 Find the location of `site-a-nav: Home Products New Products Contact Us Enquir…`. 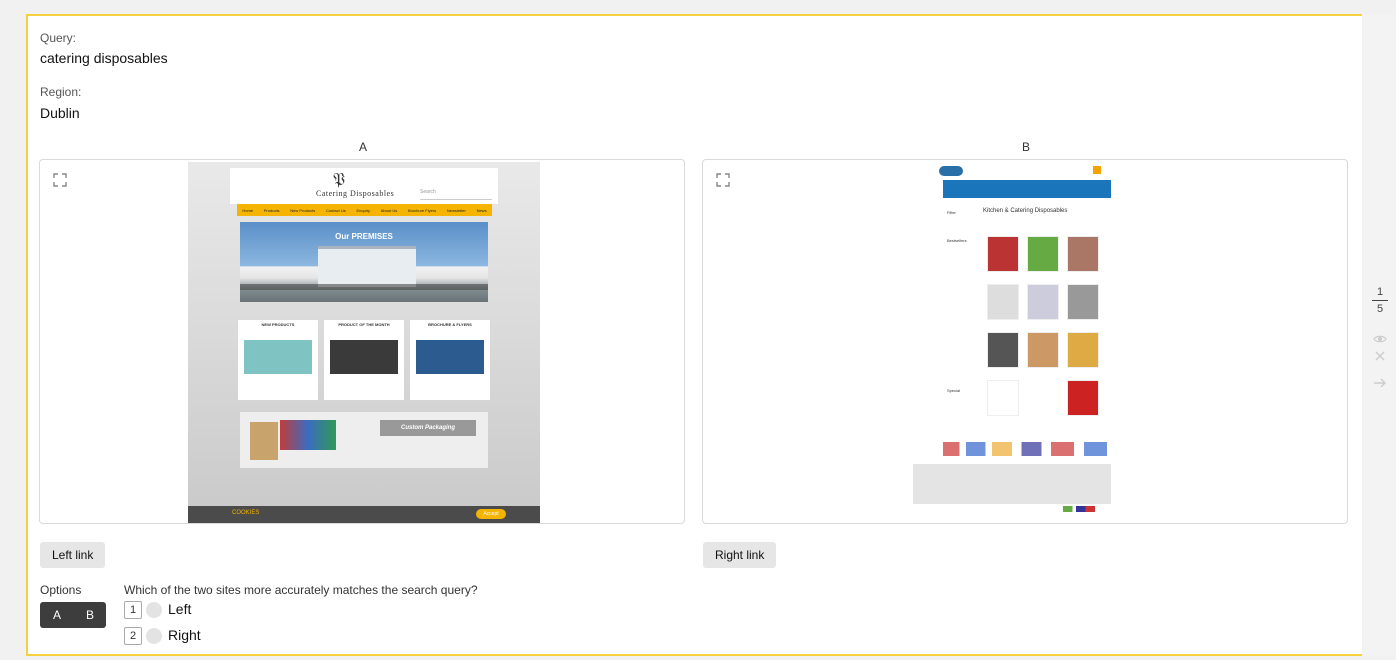

site-a-nav: Home Products New Products Contact Us Enquir… is located at coordinates (364, 210).